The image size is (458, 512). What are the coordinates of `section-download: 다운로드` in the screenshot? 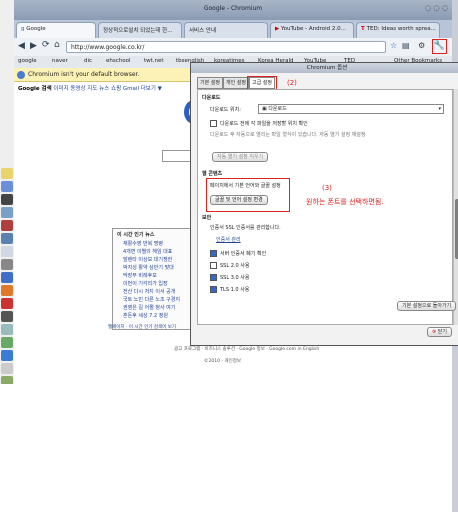 It's located at (211, 98).